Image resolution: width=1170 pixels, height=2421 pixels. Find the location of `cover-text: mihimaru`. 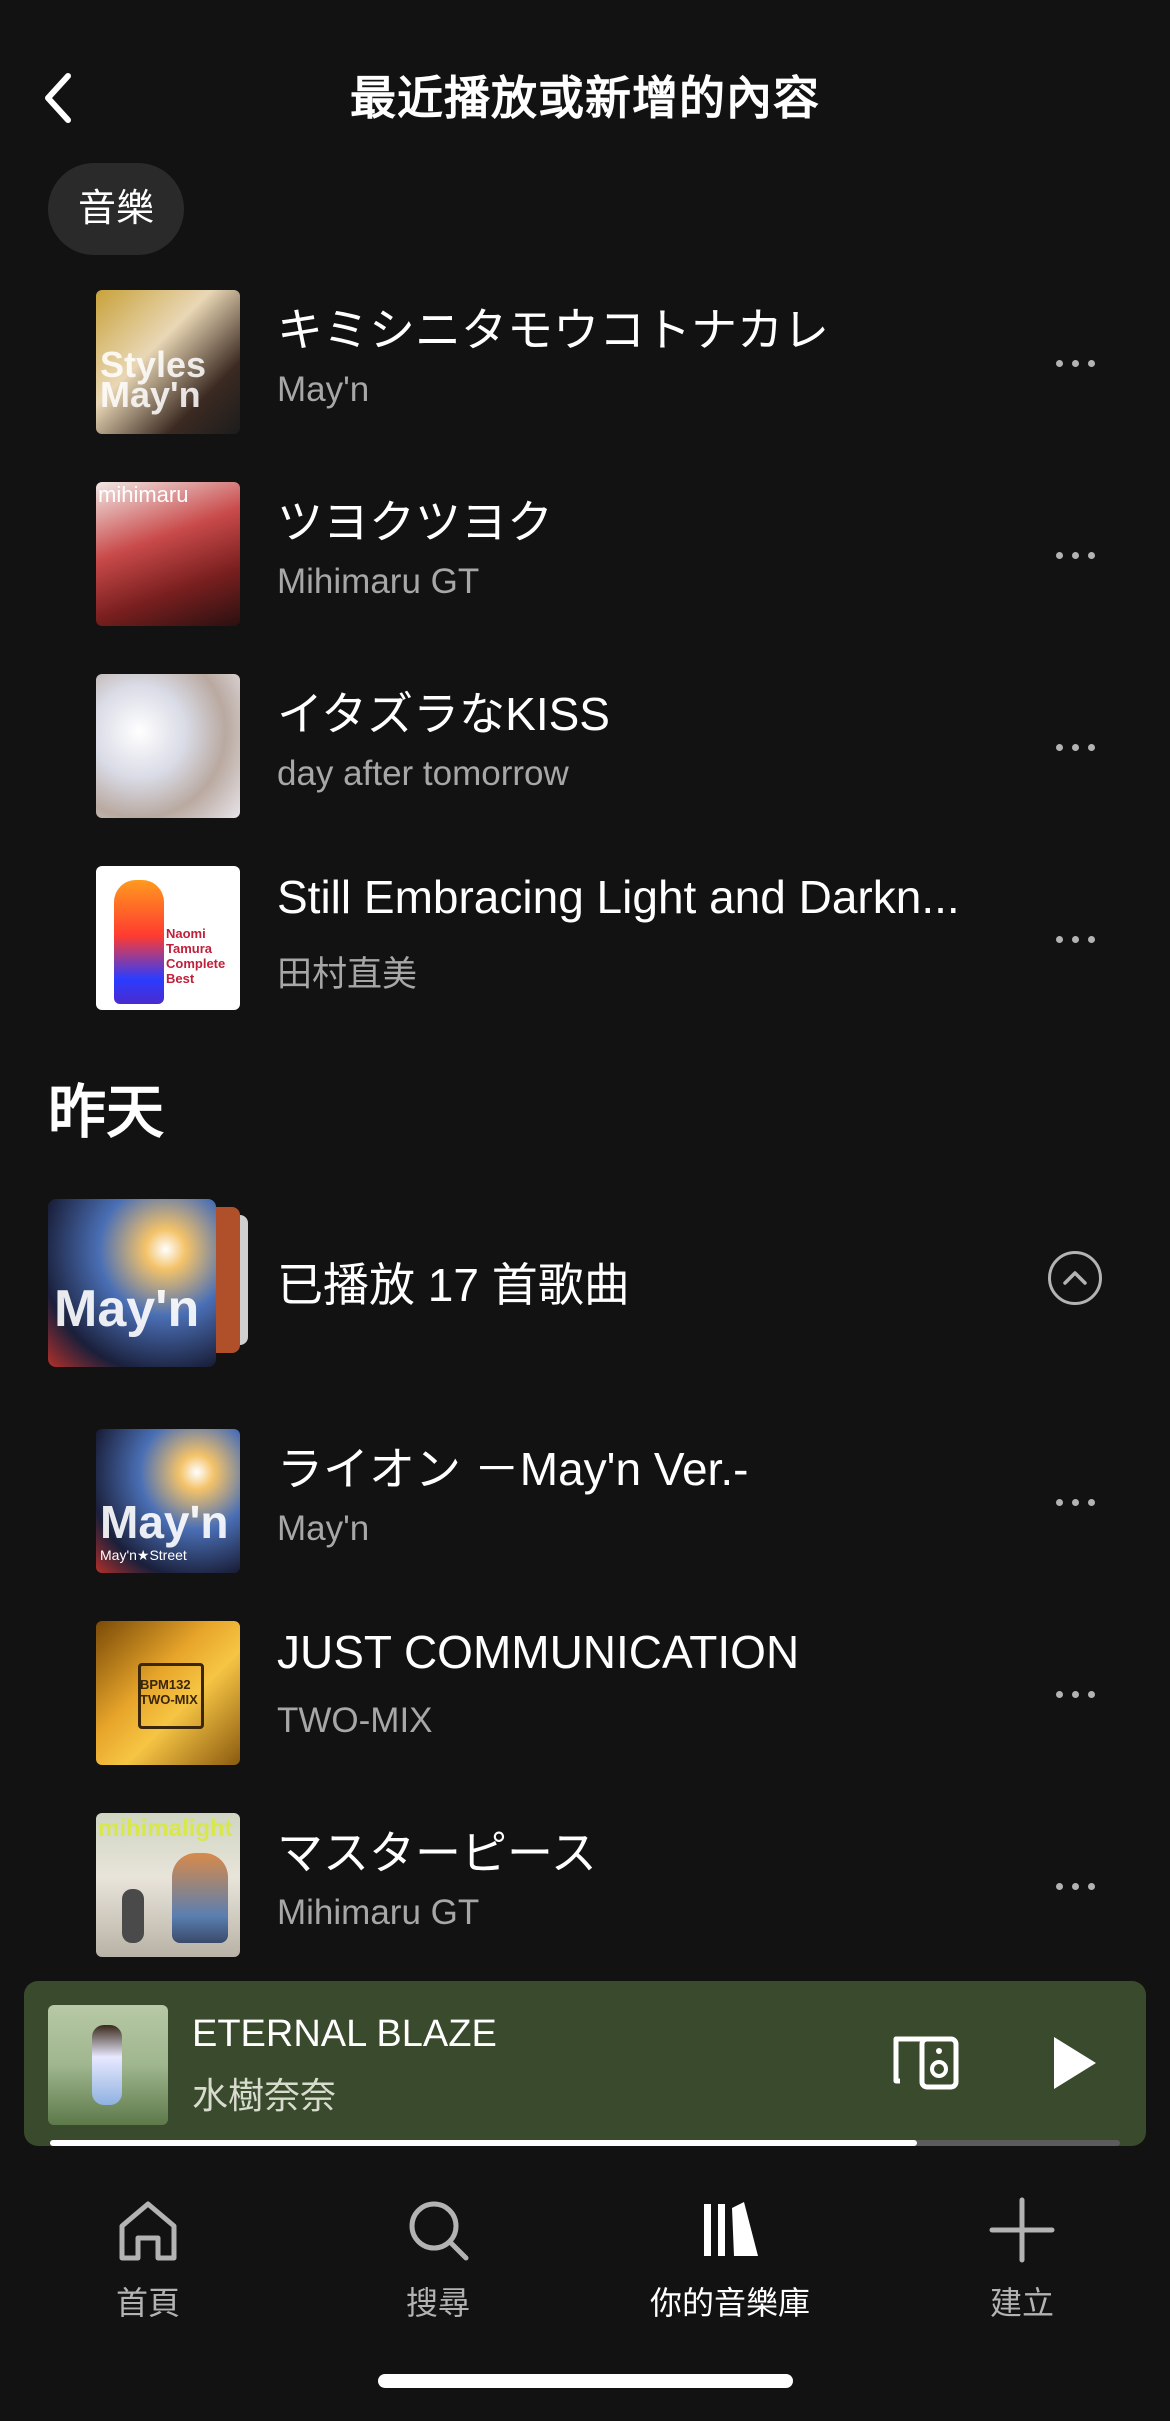

cover-text: mihimaru is located at coordinates (143, 494).